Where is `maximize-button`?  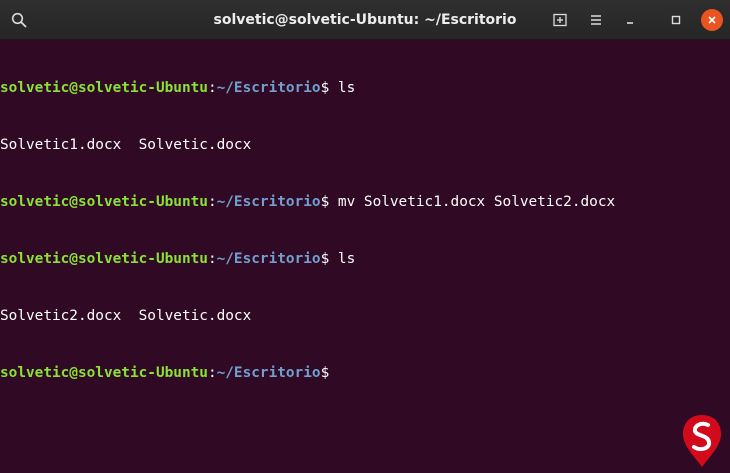 maximize-button is located at coordinates (676, 20).